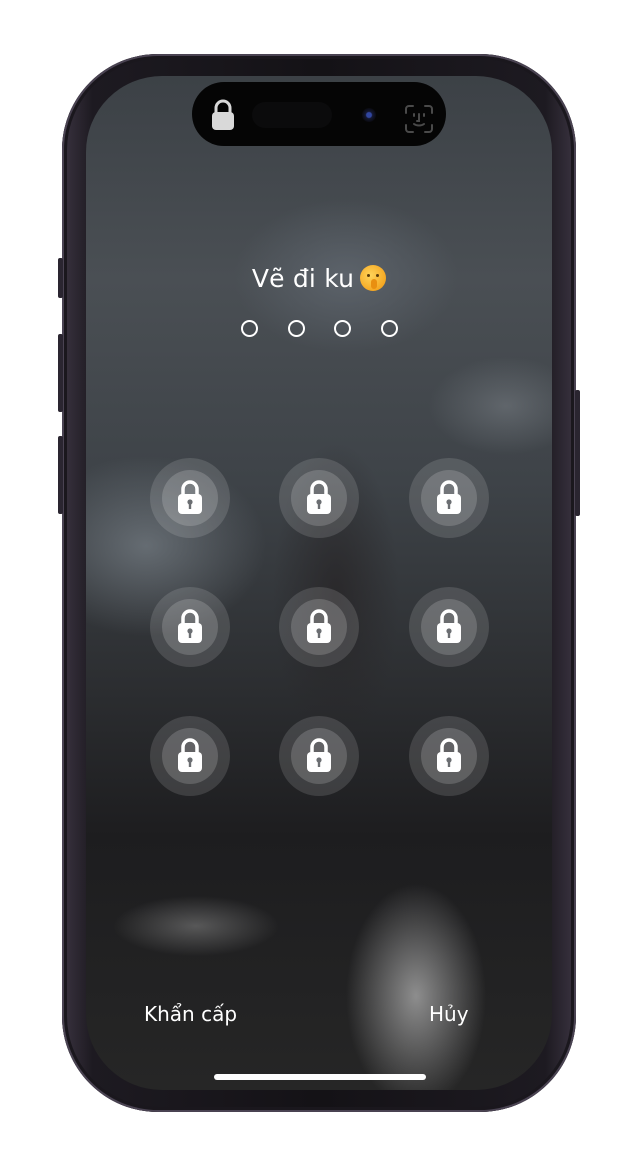 Image resolution: width=640 pixels, height=1168 pixels. I want to click on passcode-dots, so click(321, 330).